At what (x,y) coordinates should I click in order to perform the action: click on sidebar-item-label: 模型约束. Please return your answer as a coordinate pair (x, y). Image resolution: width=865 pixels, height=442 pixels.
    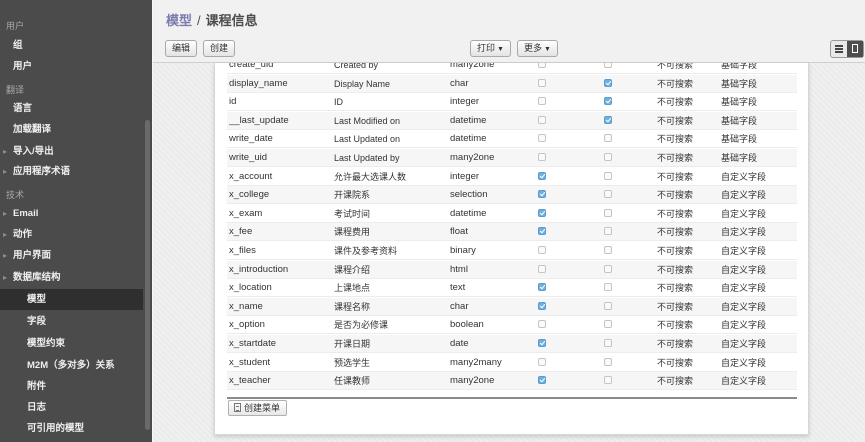
    Looking at the image, I should click on (46, 343).